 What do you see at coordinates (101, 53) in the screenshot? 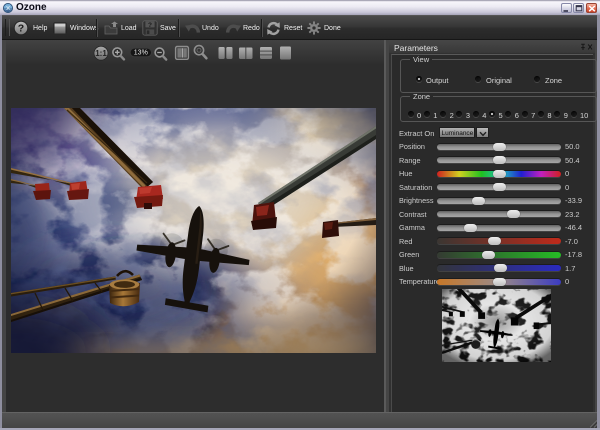
I see `svg-text: 1:1` at bounding box center [101, 53].